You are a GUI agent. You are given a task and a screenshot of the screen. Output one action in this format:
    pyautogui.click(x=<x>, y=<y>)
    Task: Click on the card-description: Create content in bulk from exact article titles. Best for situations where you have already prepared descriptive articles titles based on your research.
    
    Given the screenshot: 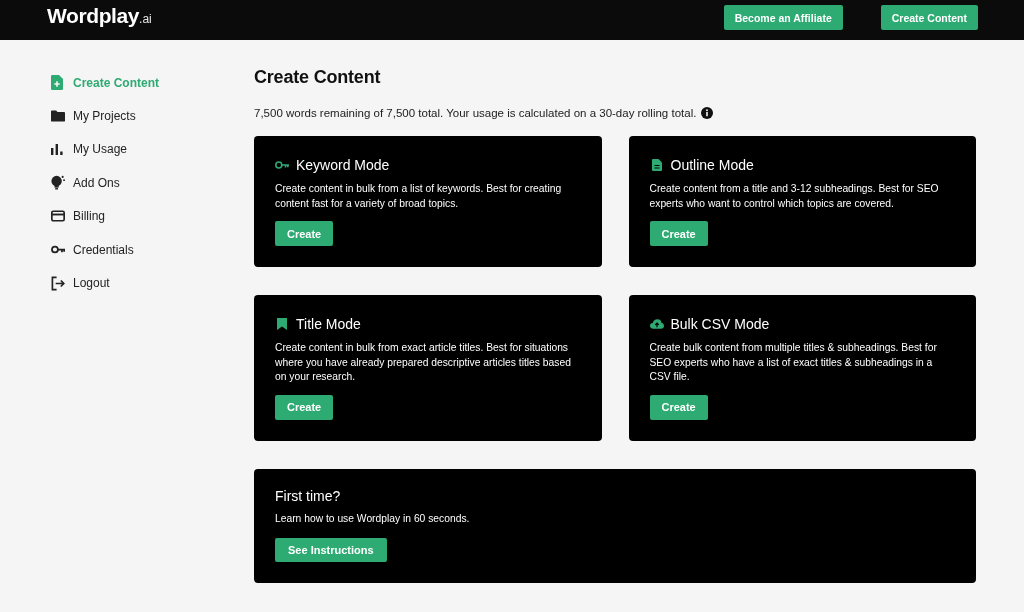 What is the action you would take?
    pyautogui.click(x=423, y=362)
    